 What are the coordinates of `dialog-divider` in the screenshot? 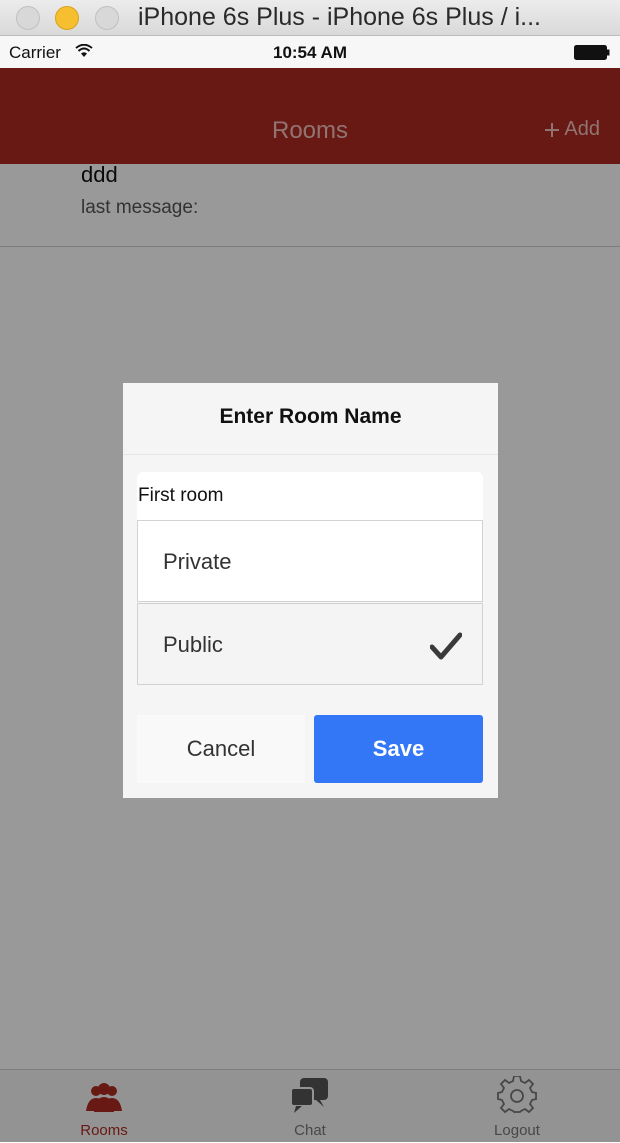 It's located at (310, 454).